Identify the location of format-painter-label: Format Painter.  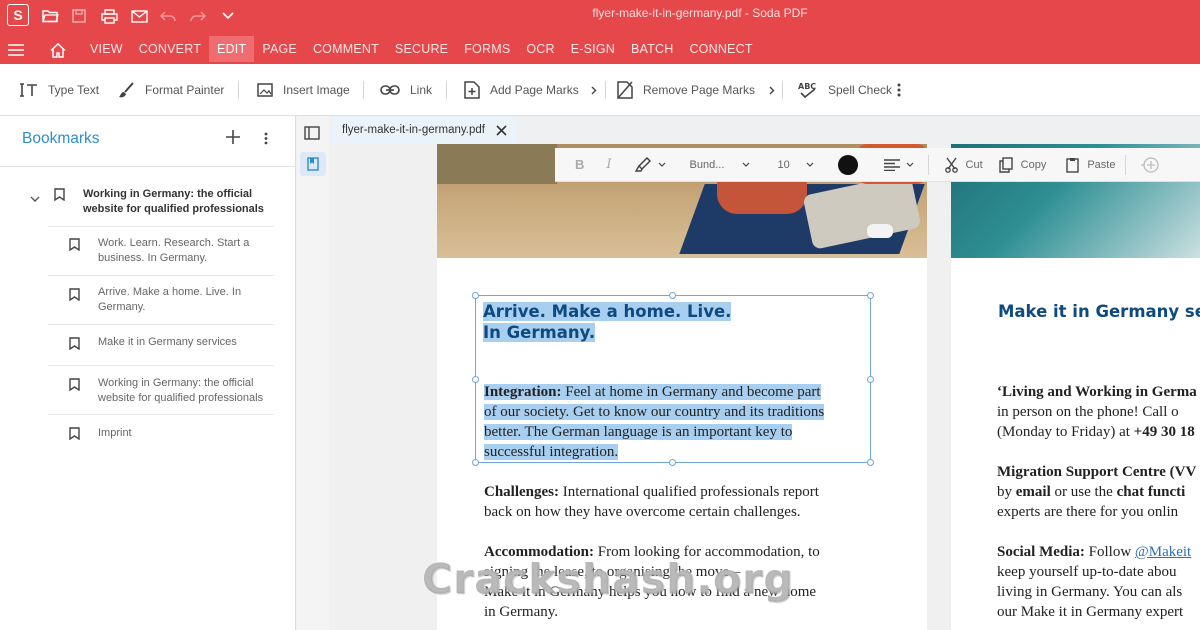
(185, 90).